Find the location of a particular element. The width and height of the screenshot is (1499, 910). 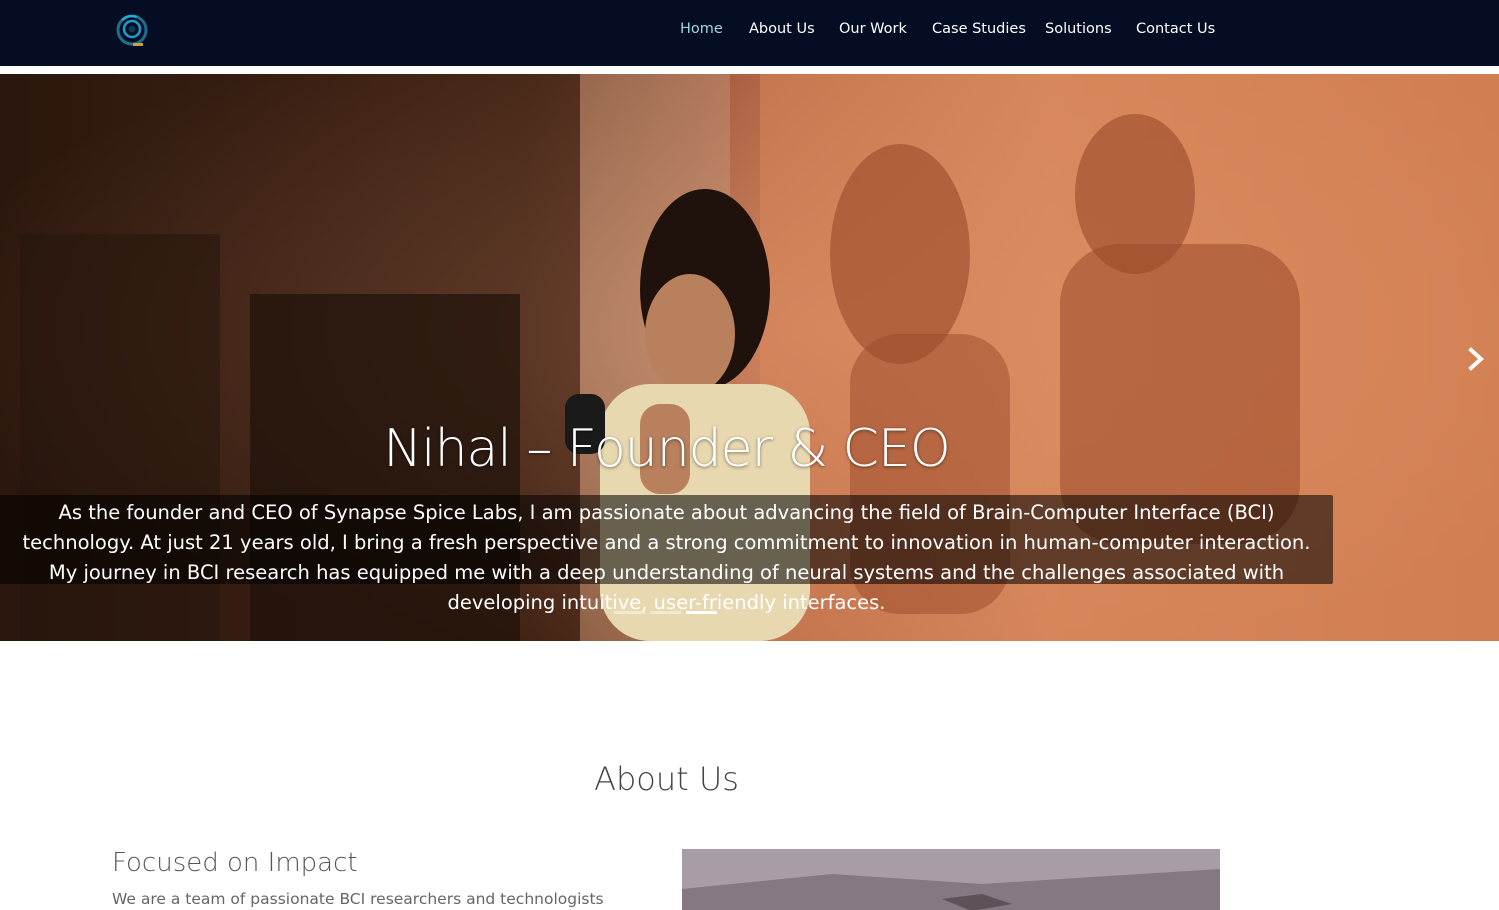

hero-title: Nihal – Founder & CEO is located at coordinates (667, 449).